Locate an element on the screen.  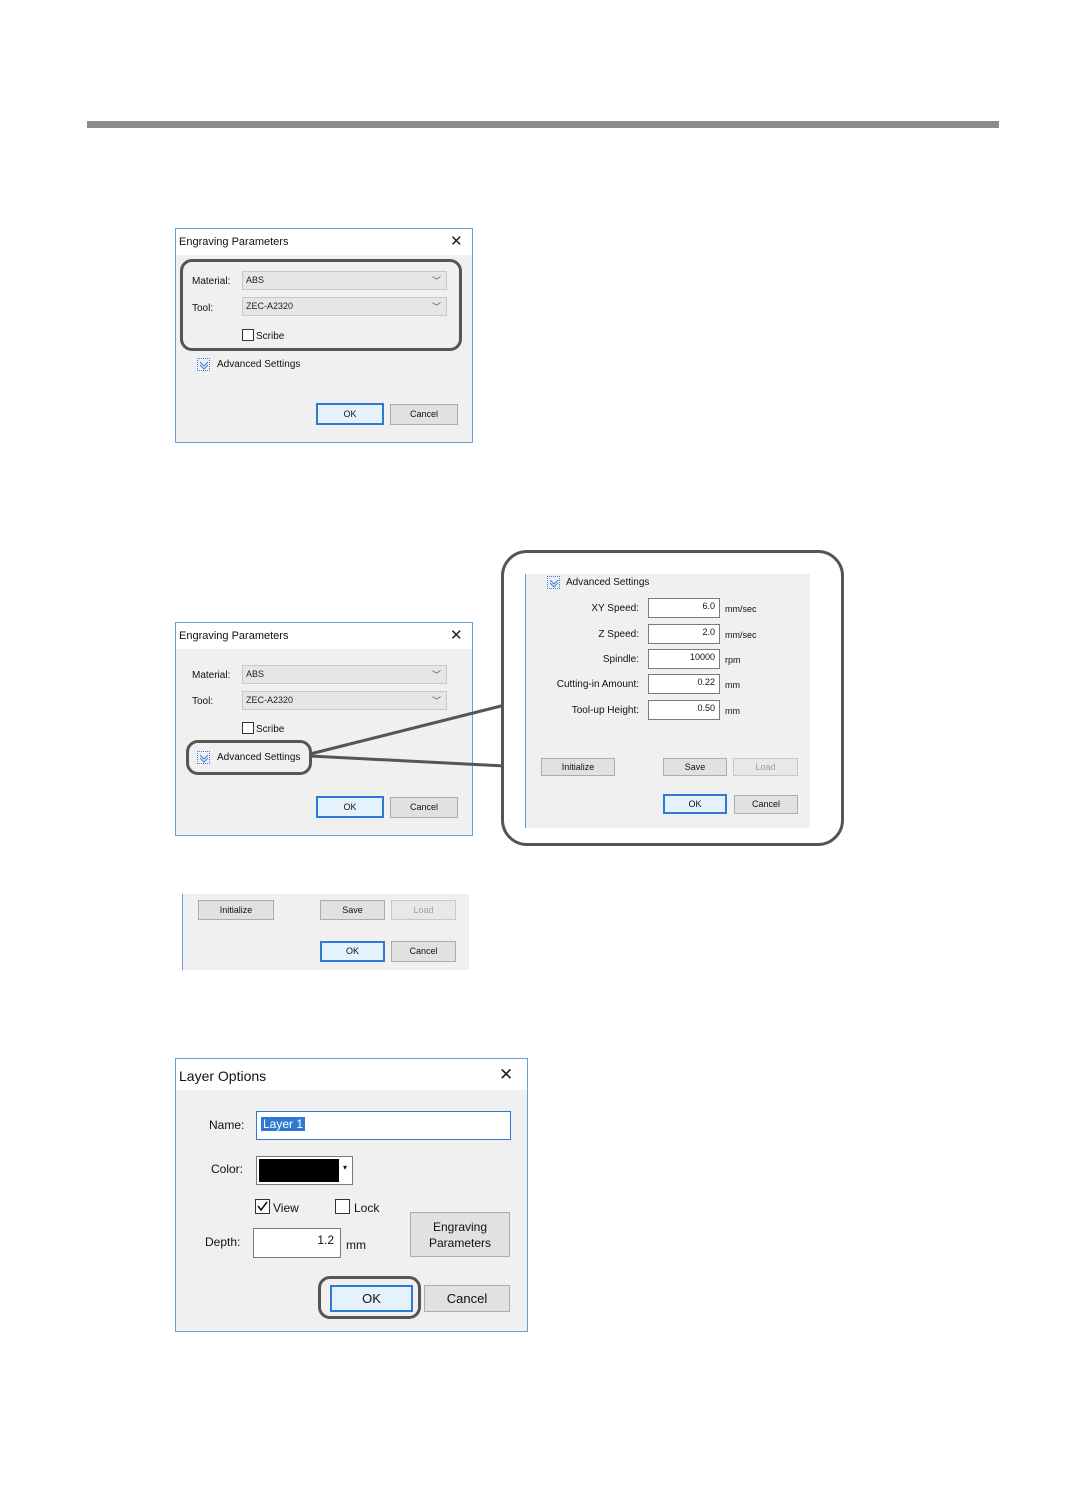
dialog-button-strip: Initialize Save Load OK Cancel is located at coordinates (325, 932).